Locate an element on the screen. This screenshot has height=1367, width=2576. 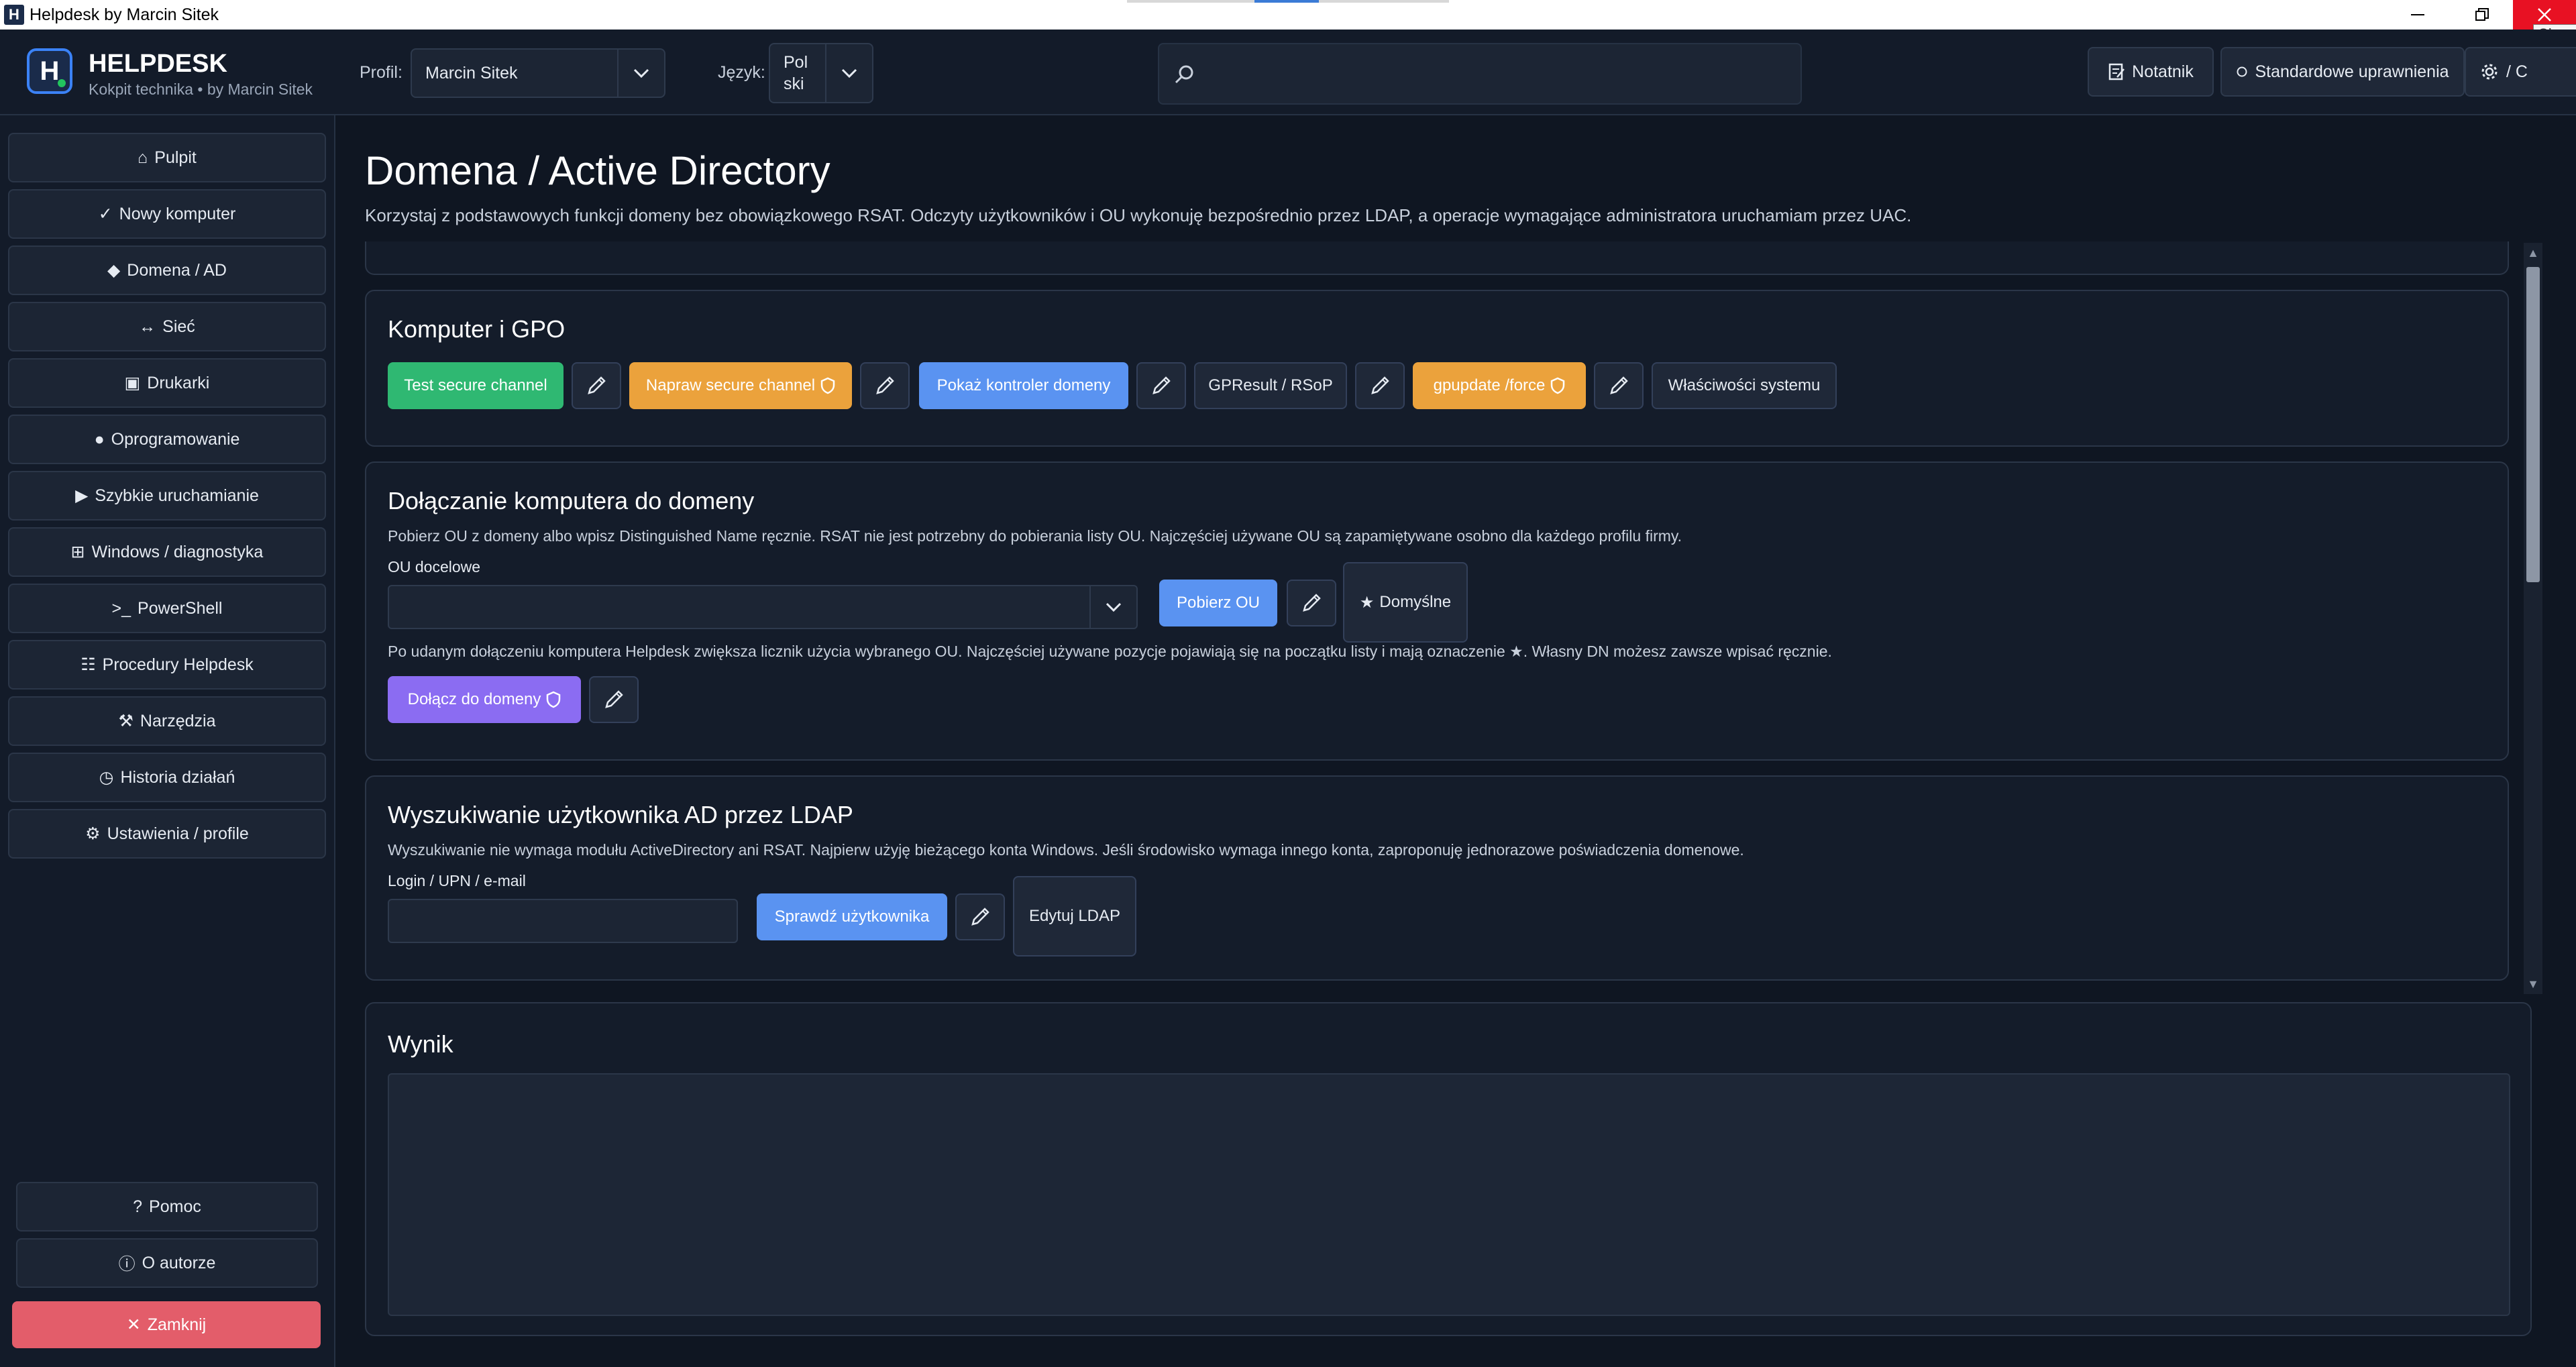
titlebar-strip-accent is located at coordinates (1286, 2).